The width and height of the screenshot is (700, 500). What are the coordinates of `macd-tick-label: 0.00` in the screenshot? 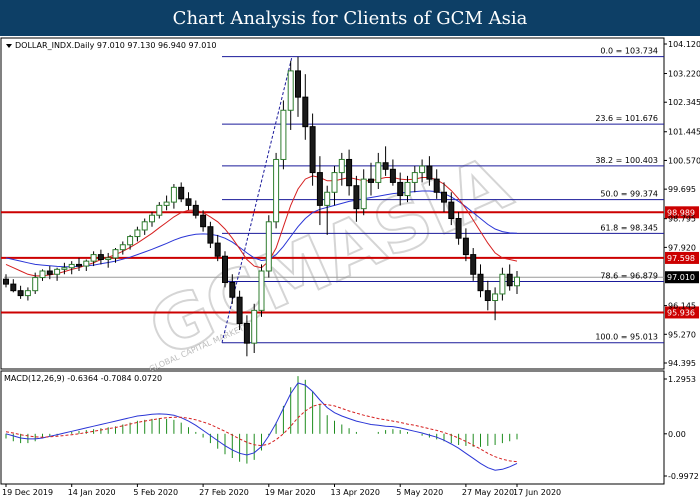 It's located at (677, 434).